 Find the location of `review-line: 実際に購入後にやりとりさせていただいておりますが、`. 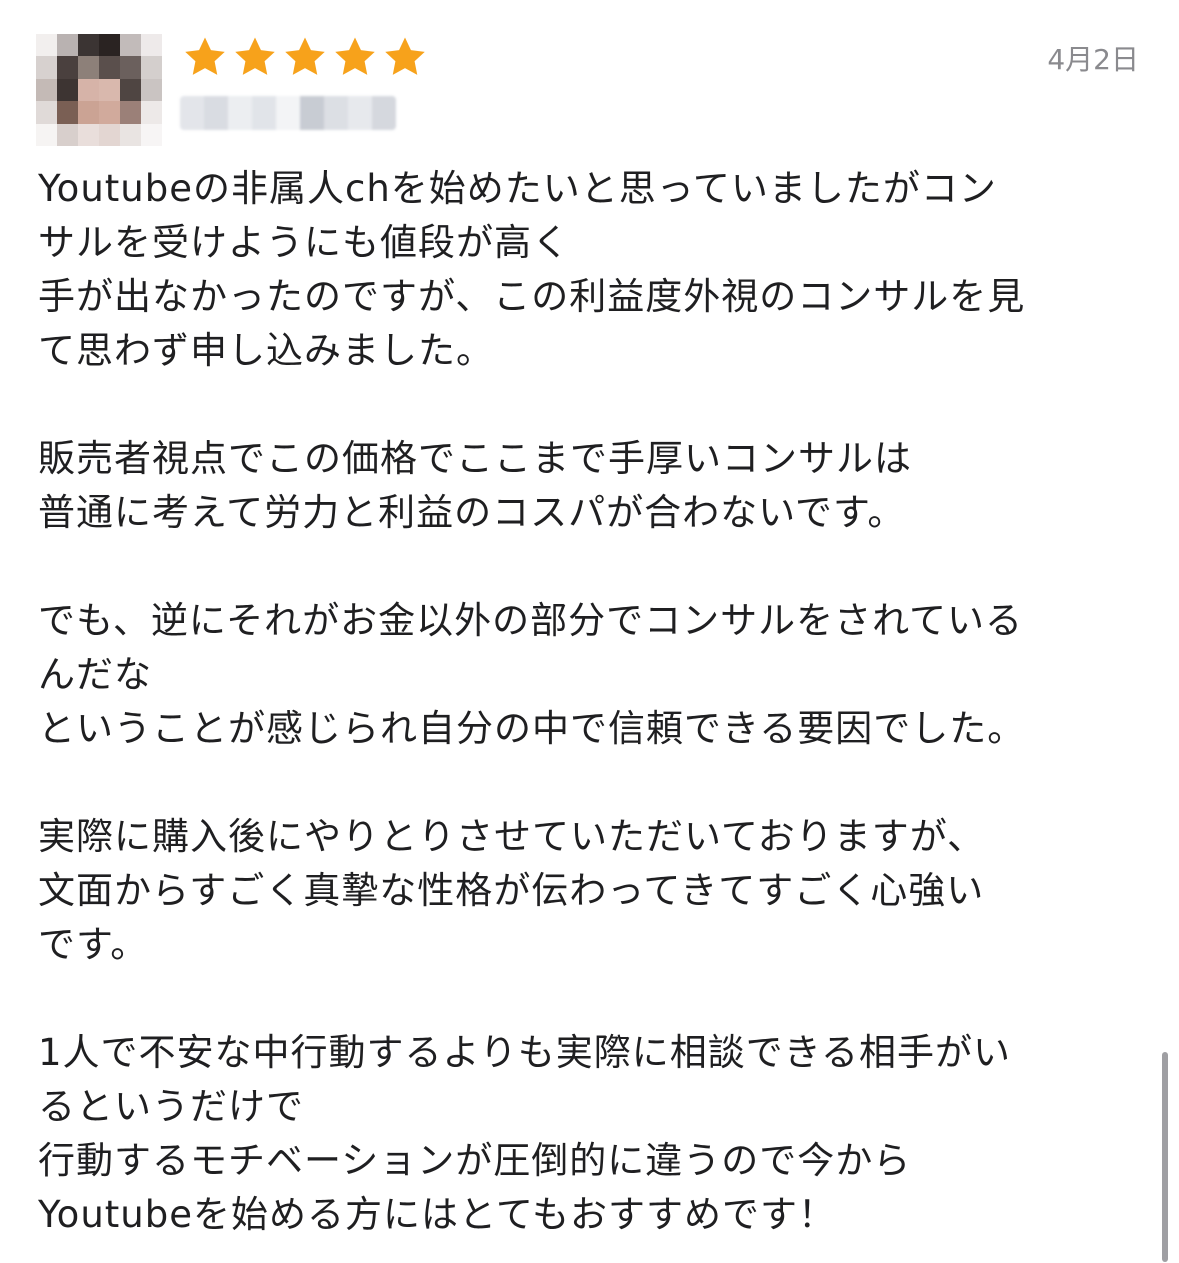

review-line: 実際に購入後にやりとりさせていただいておりますが、 is located at coordinates (512, 836).